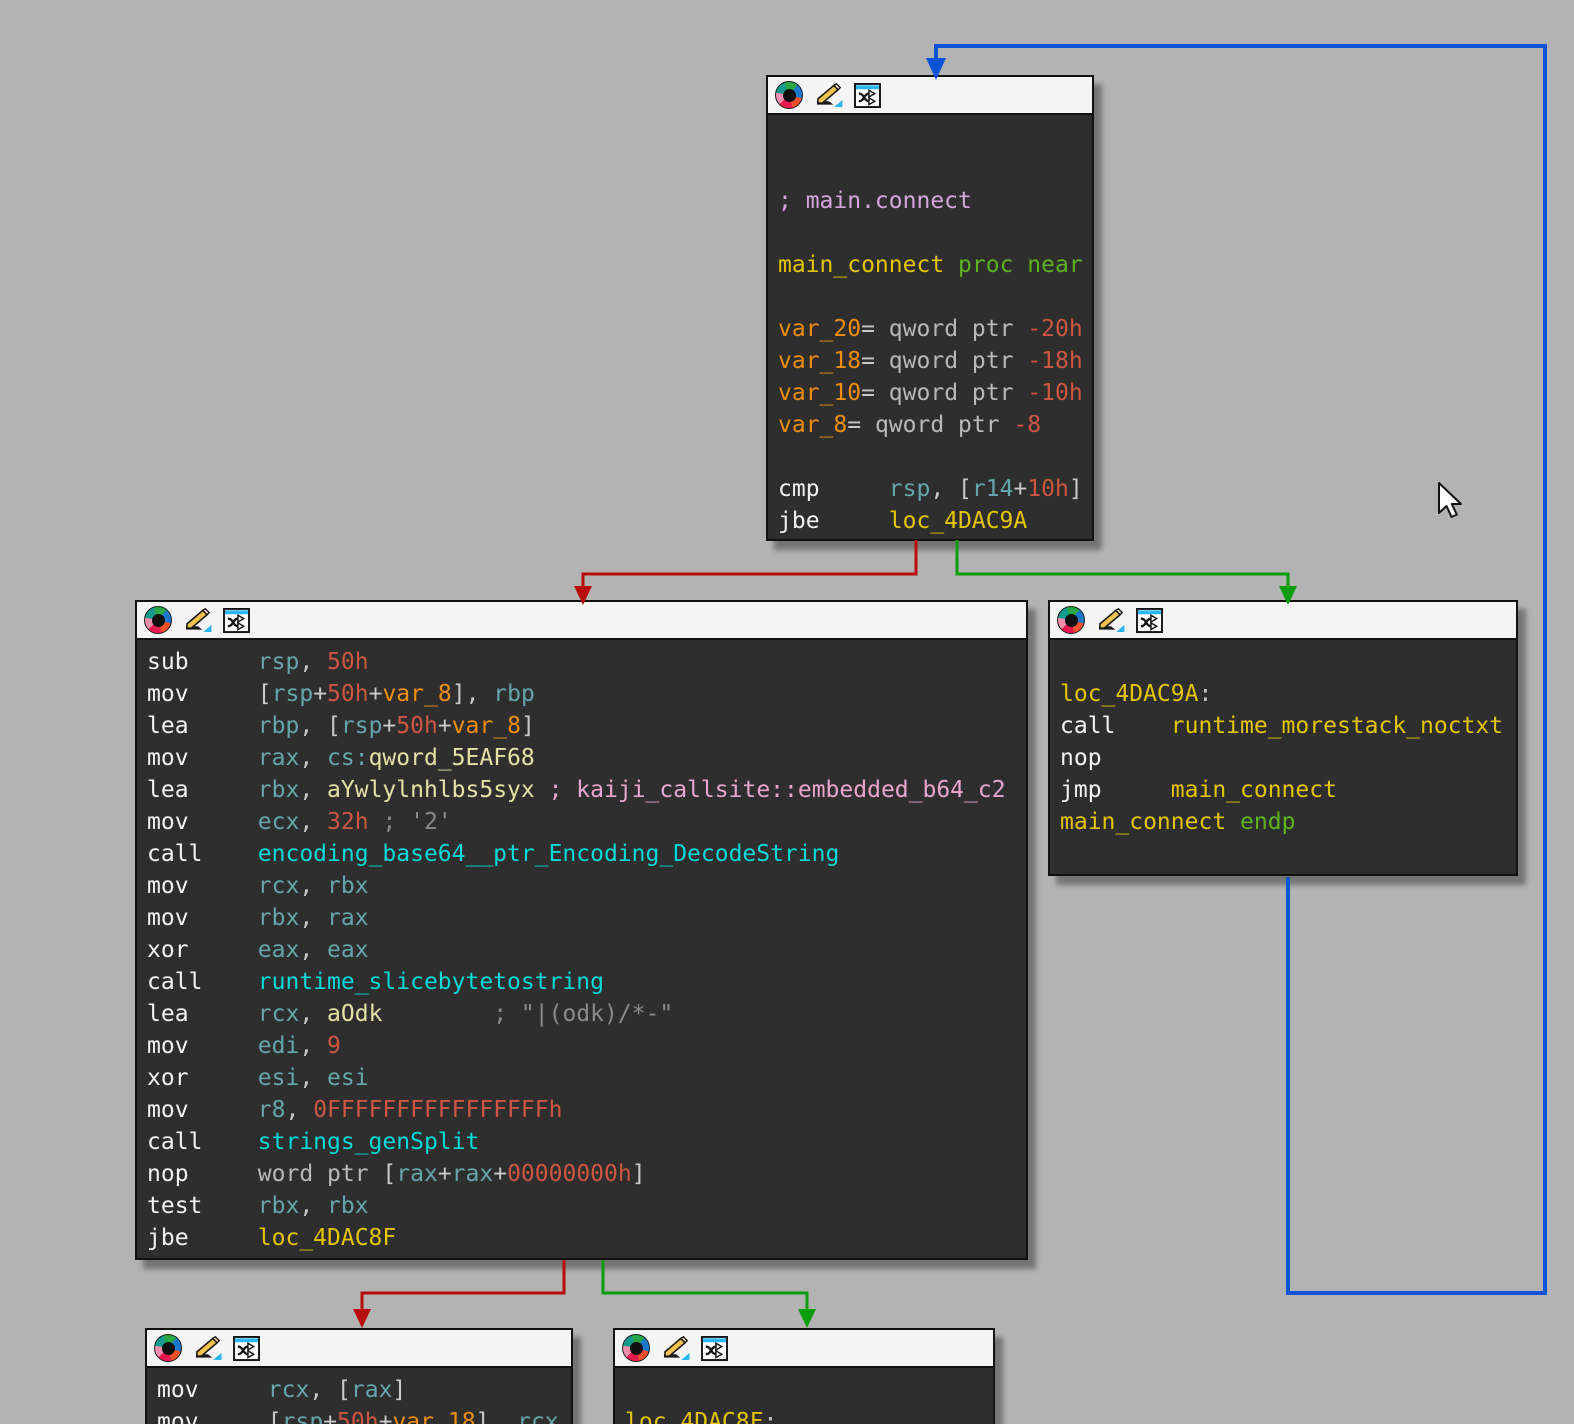  I want to click on asm-line: xor eax, eax, so click(586, 950).